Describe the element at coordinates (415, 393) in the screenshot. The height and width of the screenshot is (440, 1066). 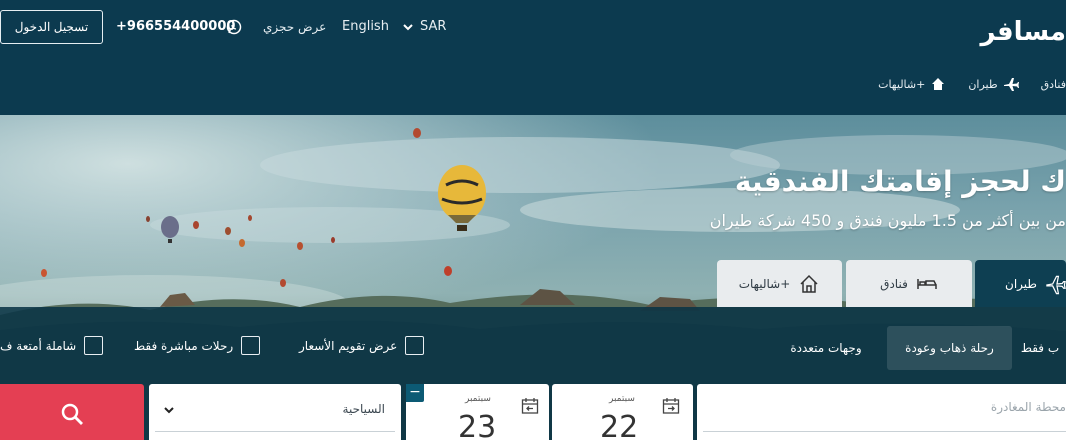
I see `remove-return-button: −` at that location.